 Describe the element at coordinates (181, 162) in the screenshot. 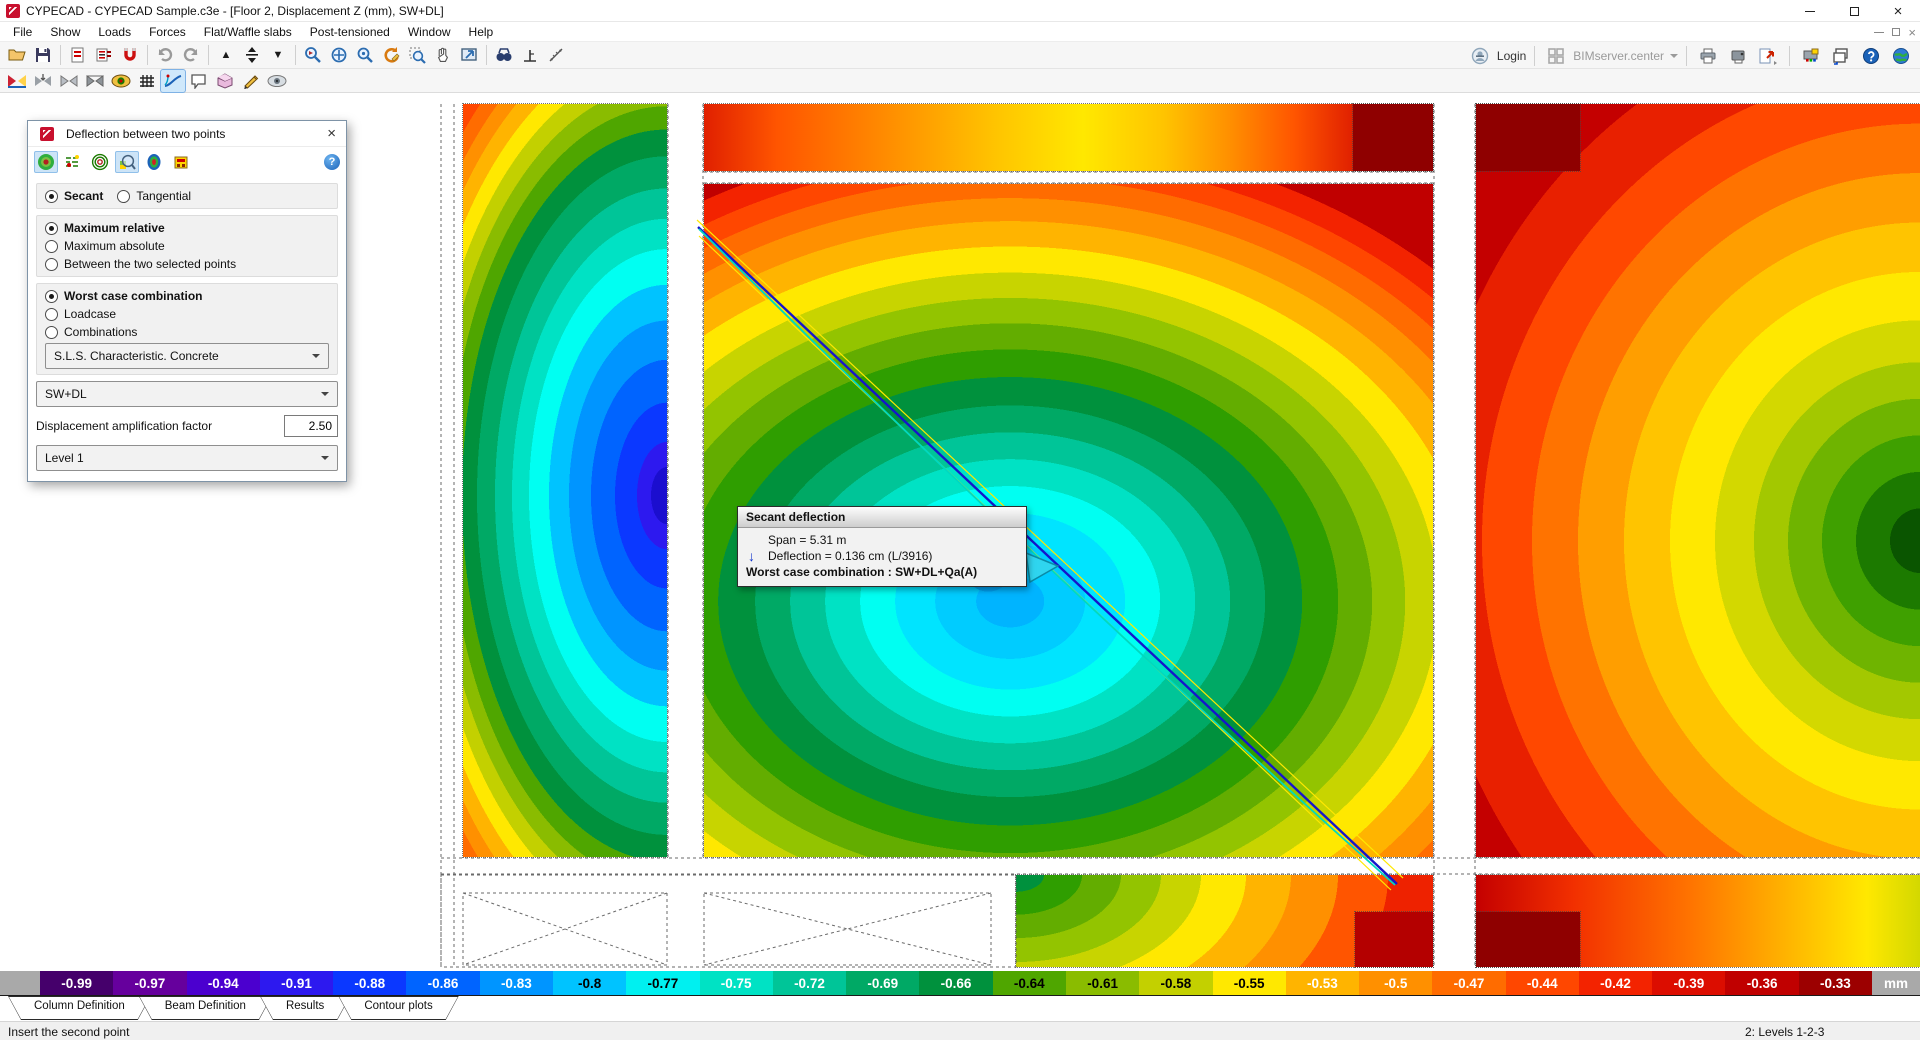

I see `section-views-icon` at that location.